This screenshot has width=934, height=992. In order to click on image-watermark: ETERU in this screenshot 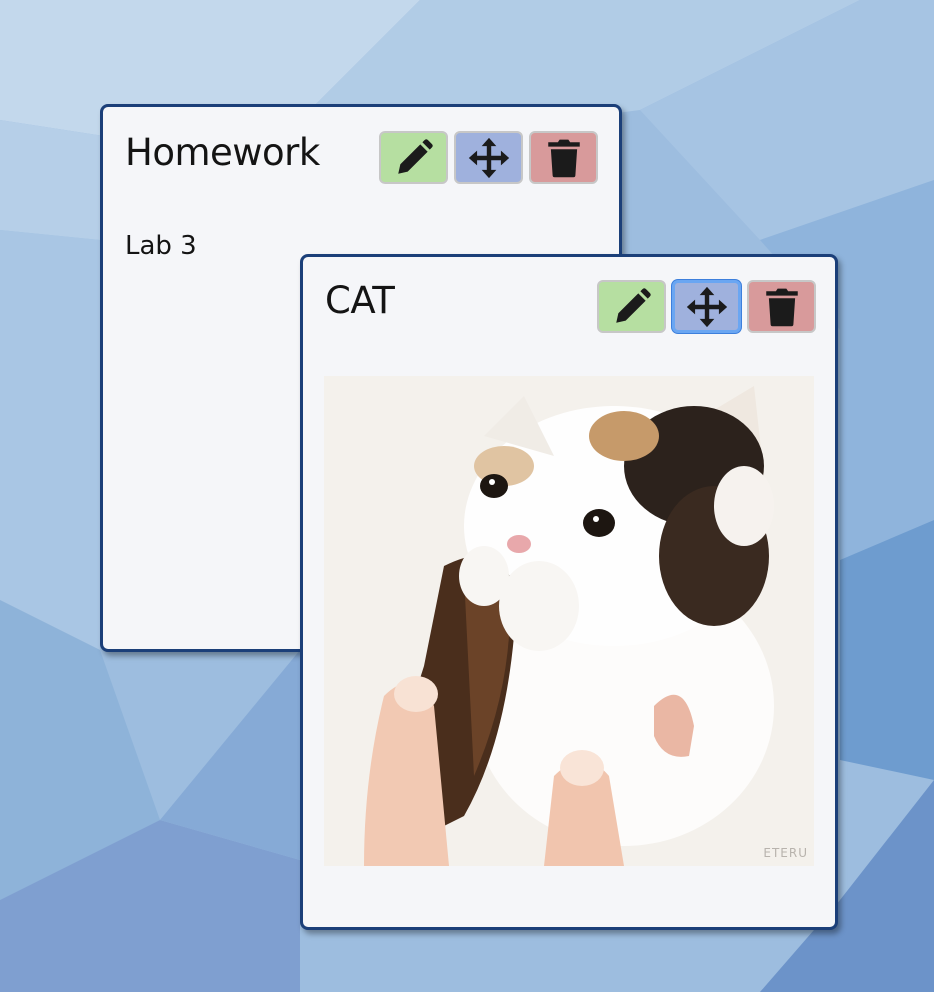, I will do `click(785, 853)`.